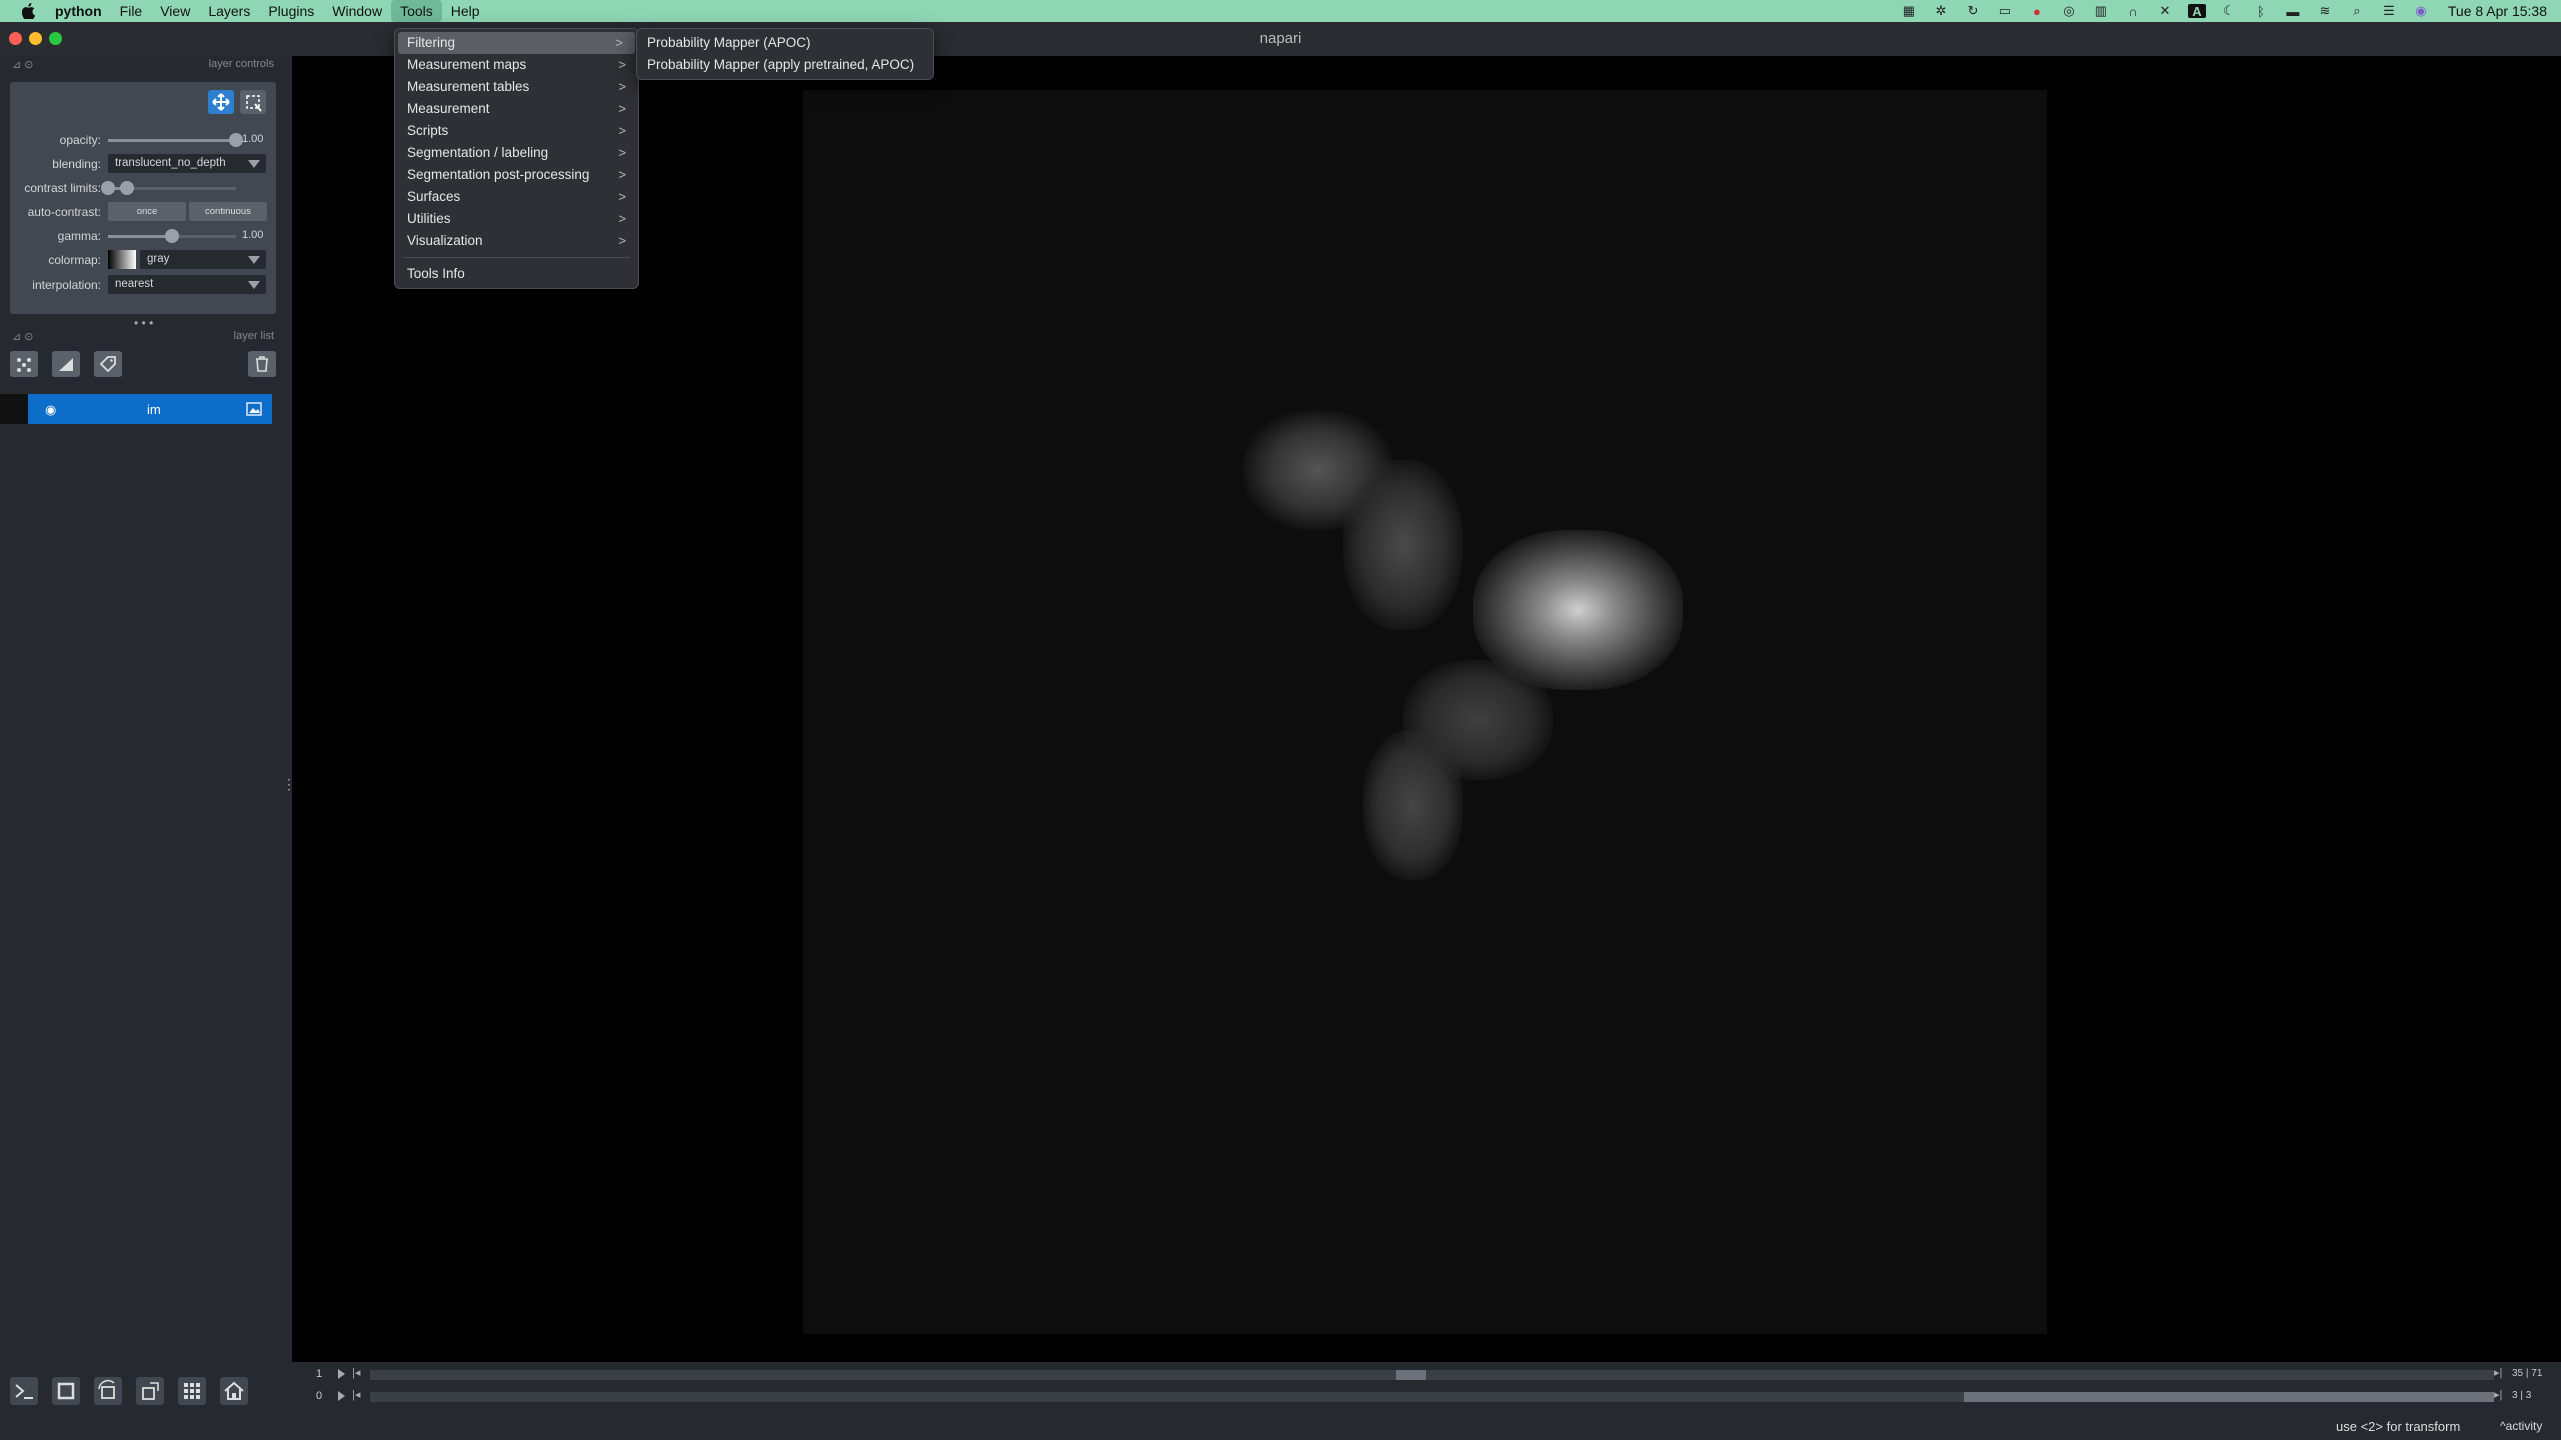  What do you see at coordinates (64, 212) in the screenshot?
I see `auto-contrast-label: auto-contrast:` at bounding box center [64, 212].